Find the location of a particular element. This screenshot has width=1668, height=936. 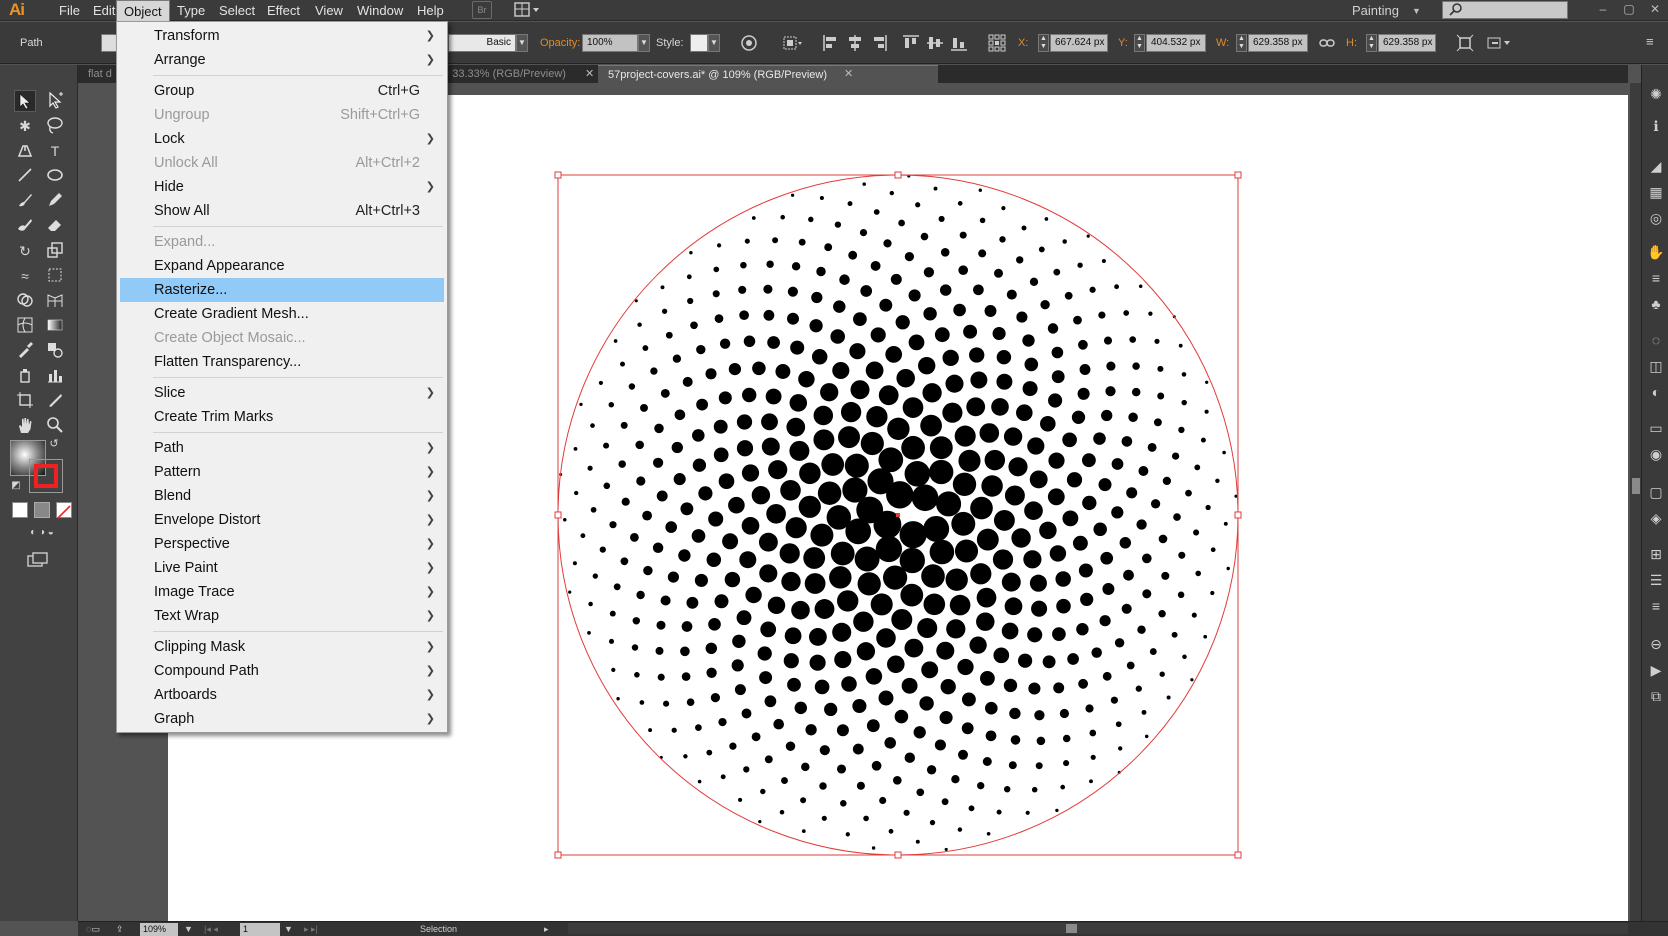

stroke-swatch is located at coordinates (46, 476).